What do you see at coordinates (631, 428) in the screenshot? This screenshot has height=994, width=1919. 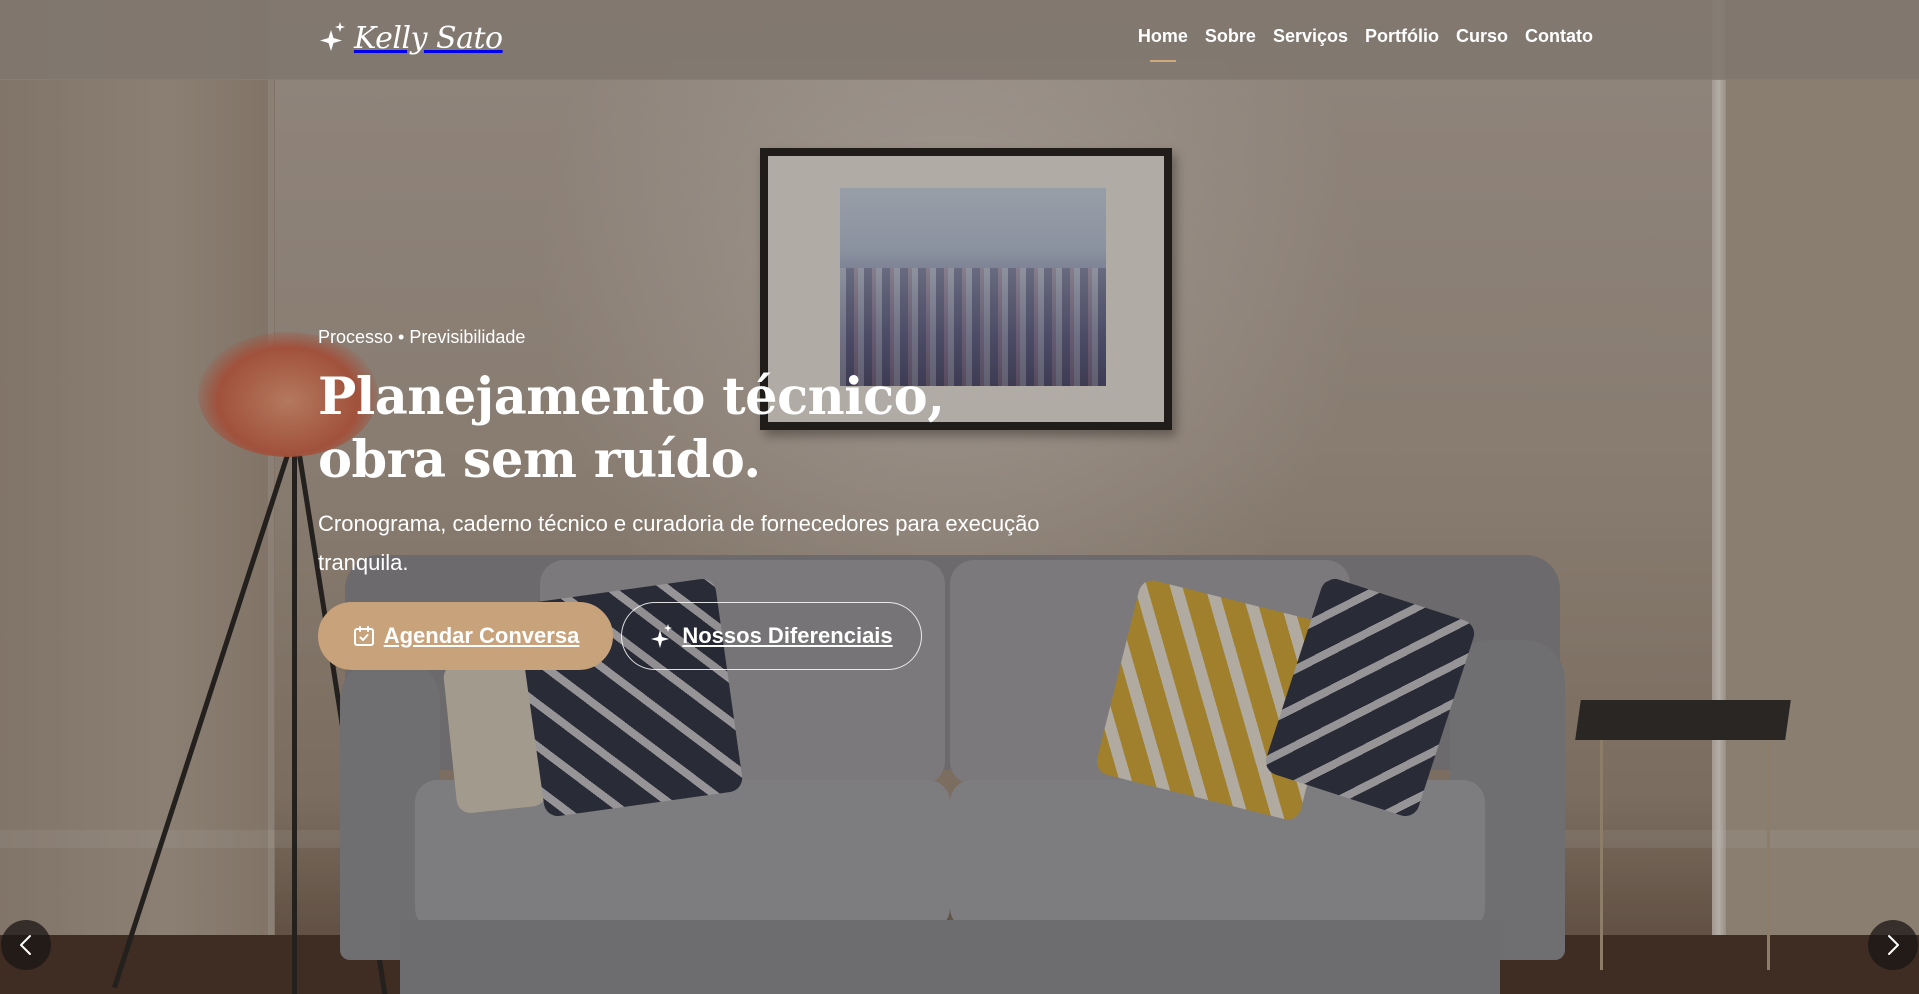 I see `hero-headline: Planejamento técnico, obra sem ruído.` at bounding box center [631, 428].